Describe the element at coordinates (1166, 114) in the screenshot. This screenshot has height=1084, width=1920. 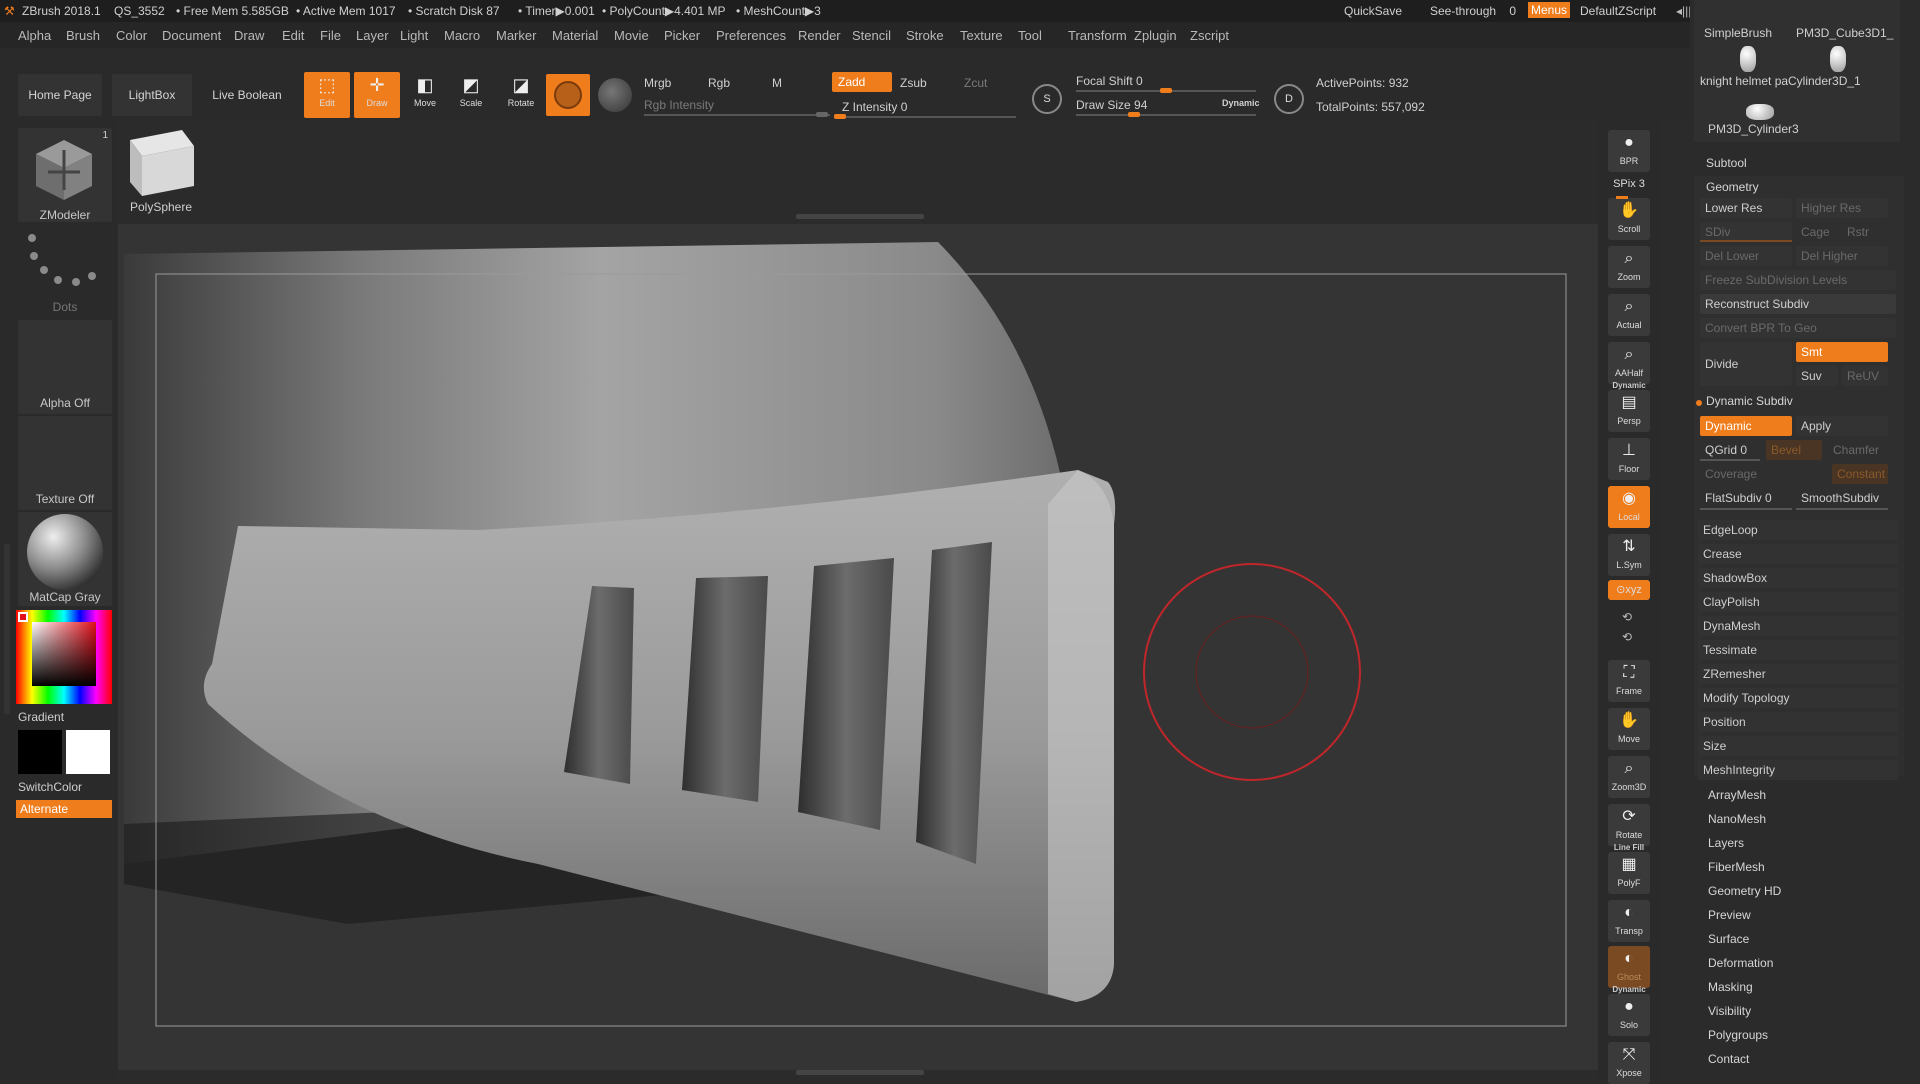
I see `draw-size-track` at that location.